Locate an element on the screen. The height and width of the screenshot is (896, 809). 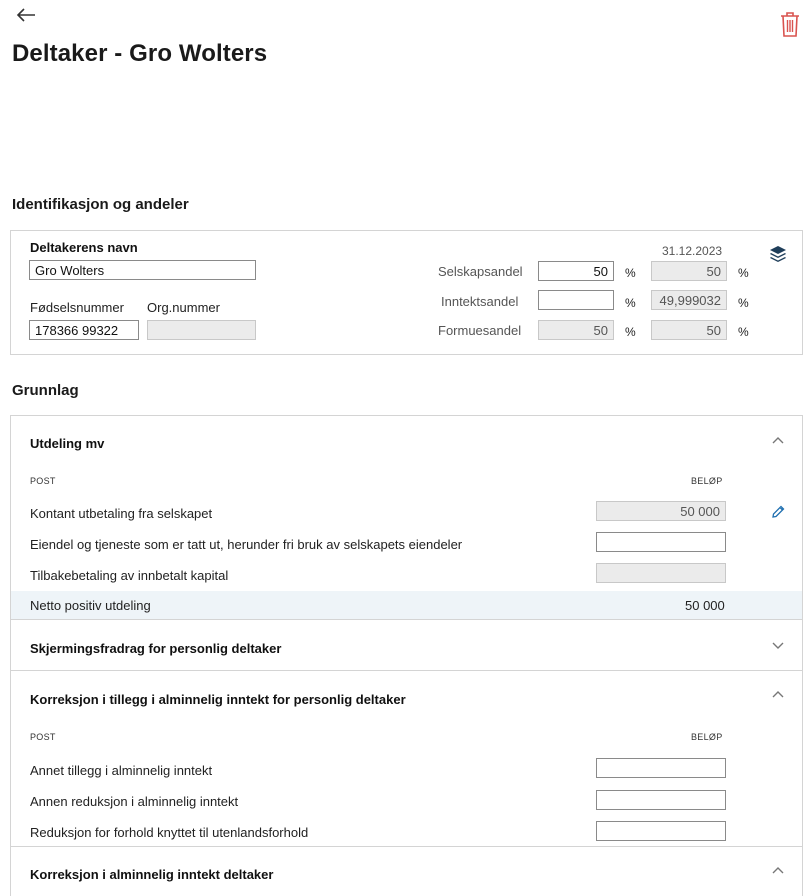
arrow-left-icon is located at coordinates (25, 15).